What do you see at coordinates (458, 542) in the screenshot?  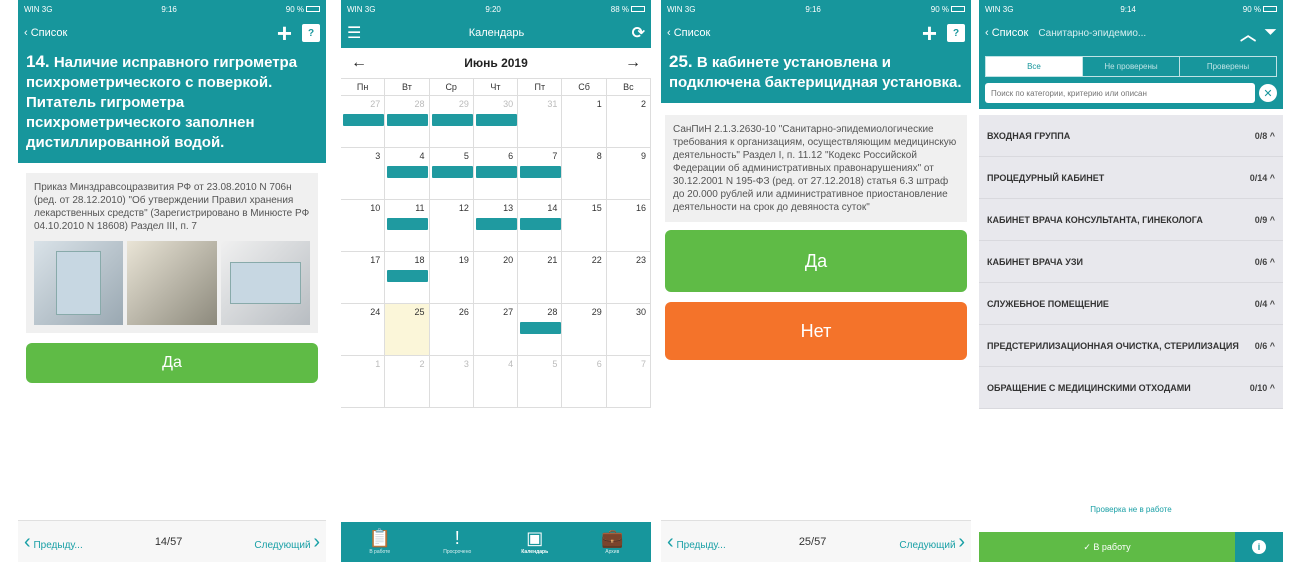 I see `tab-exclamation: ! Просрочено` at bounding box center [458, 542].